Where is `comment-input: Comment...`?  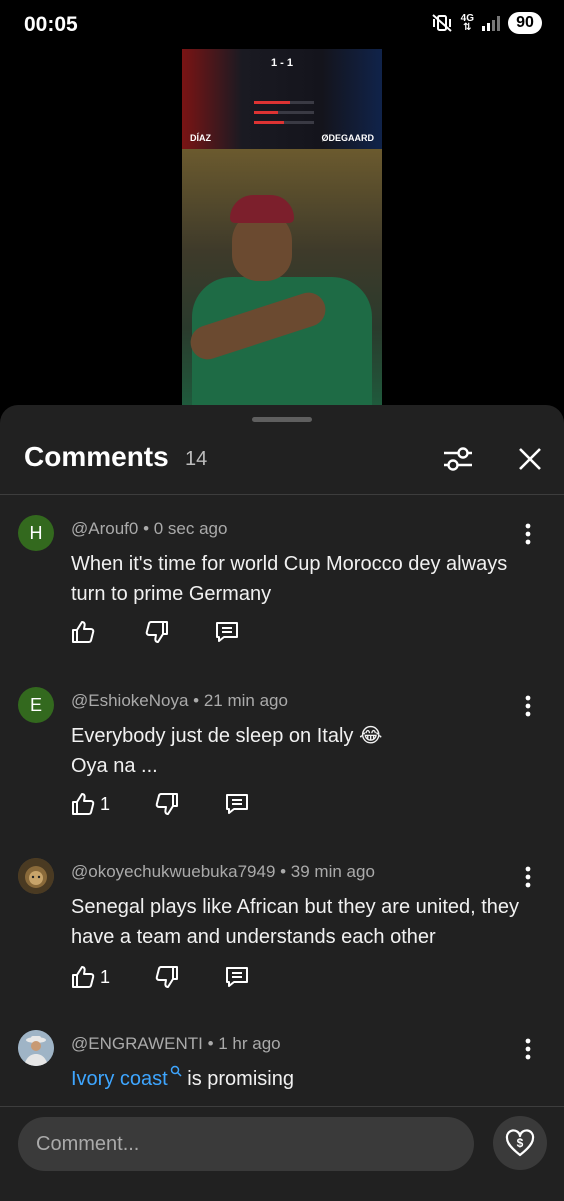 comment-input: Comment... is located at coordinates (246, 1144).